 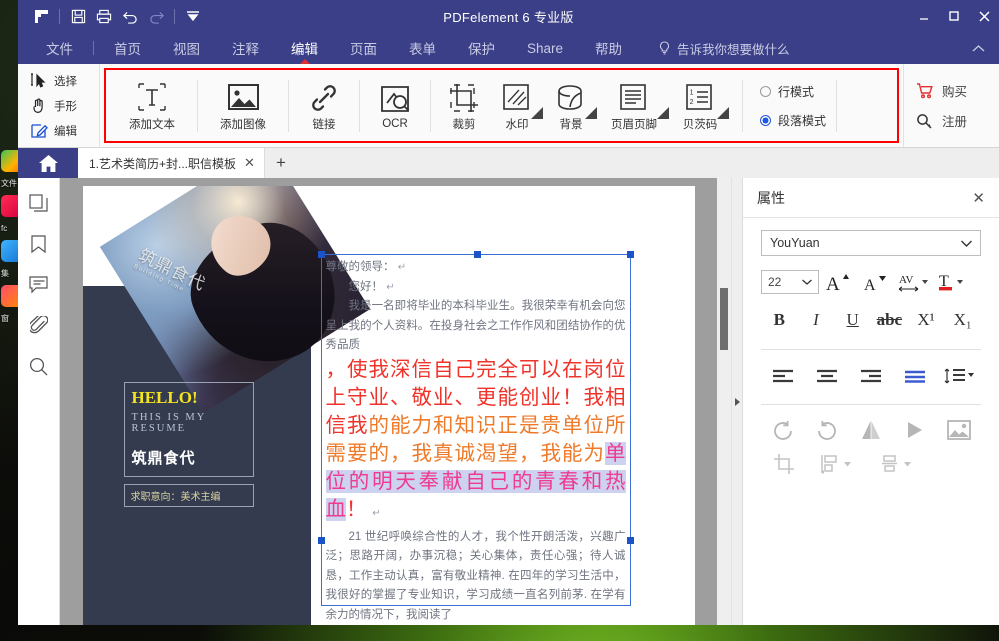 What do you see at coordinates (591, 113) in the screenshot?
I see `background-dropdown-icon` at bounding box center [591, 113].